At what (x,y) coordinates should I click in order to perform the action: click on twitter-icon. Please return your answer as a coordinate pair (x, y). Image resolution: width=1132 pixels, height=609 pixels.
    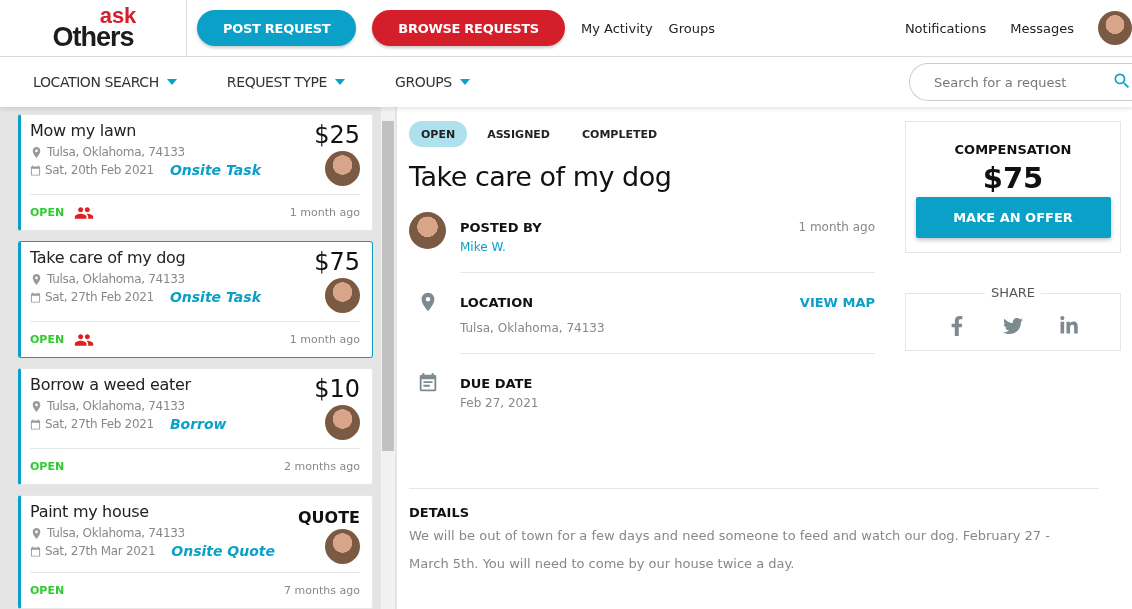
    Looking at the image, I should click on (1013, 326).